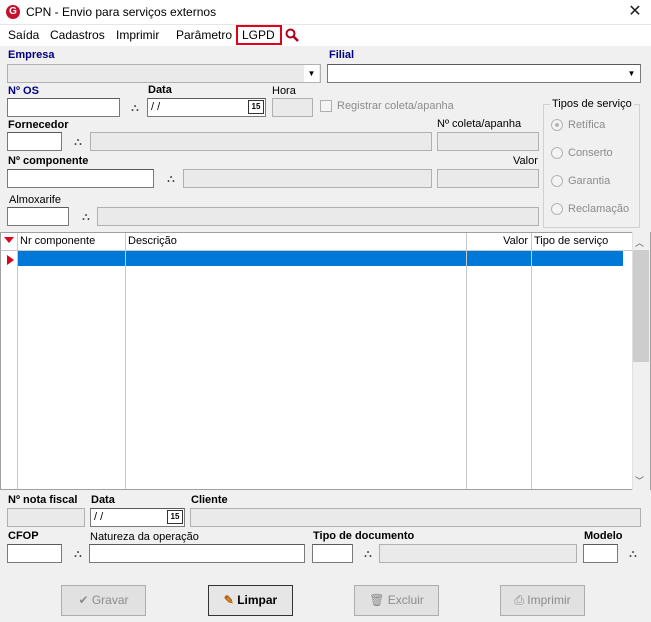 The width and height of the screenshot is (651, 622). I want to click on hora-input, so click(292, 107).